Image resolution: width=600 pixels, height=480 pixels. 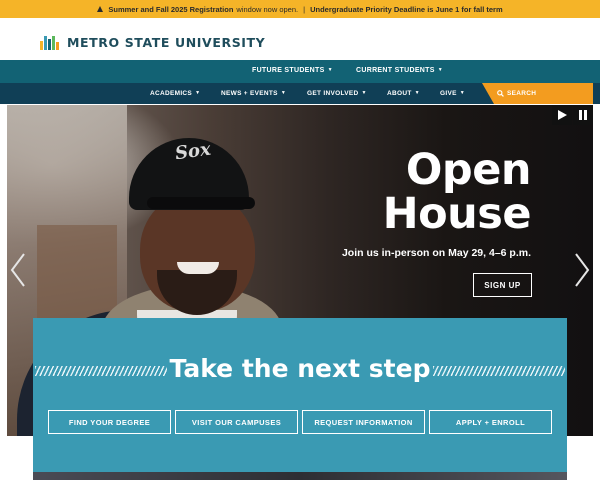 I want to click on primary-nav: FUTURE STUDENTS ▼ CURRENT STUDENTS ▼, so click(x=300, y=71).